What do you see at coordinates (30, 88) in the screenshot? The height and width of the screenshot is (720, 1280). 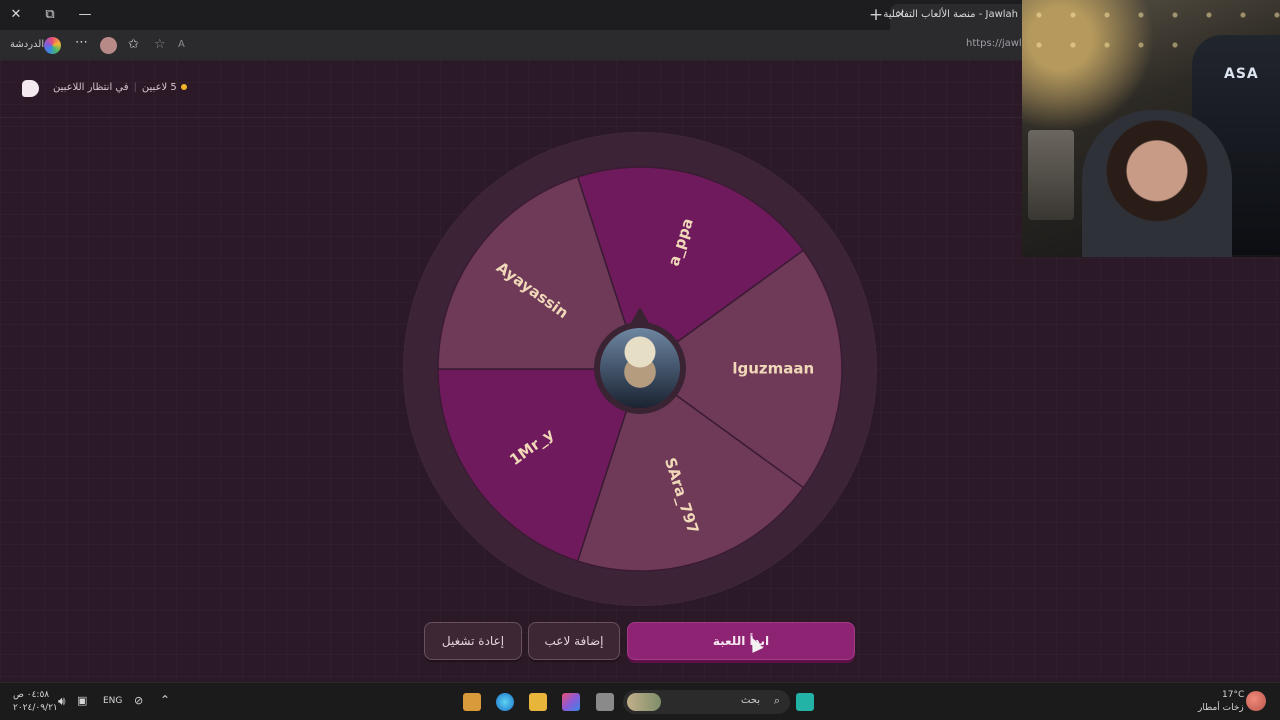 I see `app-logo-icon` at bounding box center [30, 88].